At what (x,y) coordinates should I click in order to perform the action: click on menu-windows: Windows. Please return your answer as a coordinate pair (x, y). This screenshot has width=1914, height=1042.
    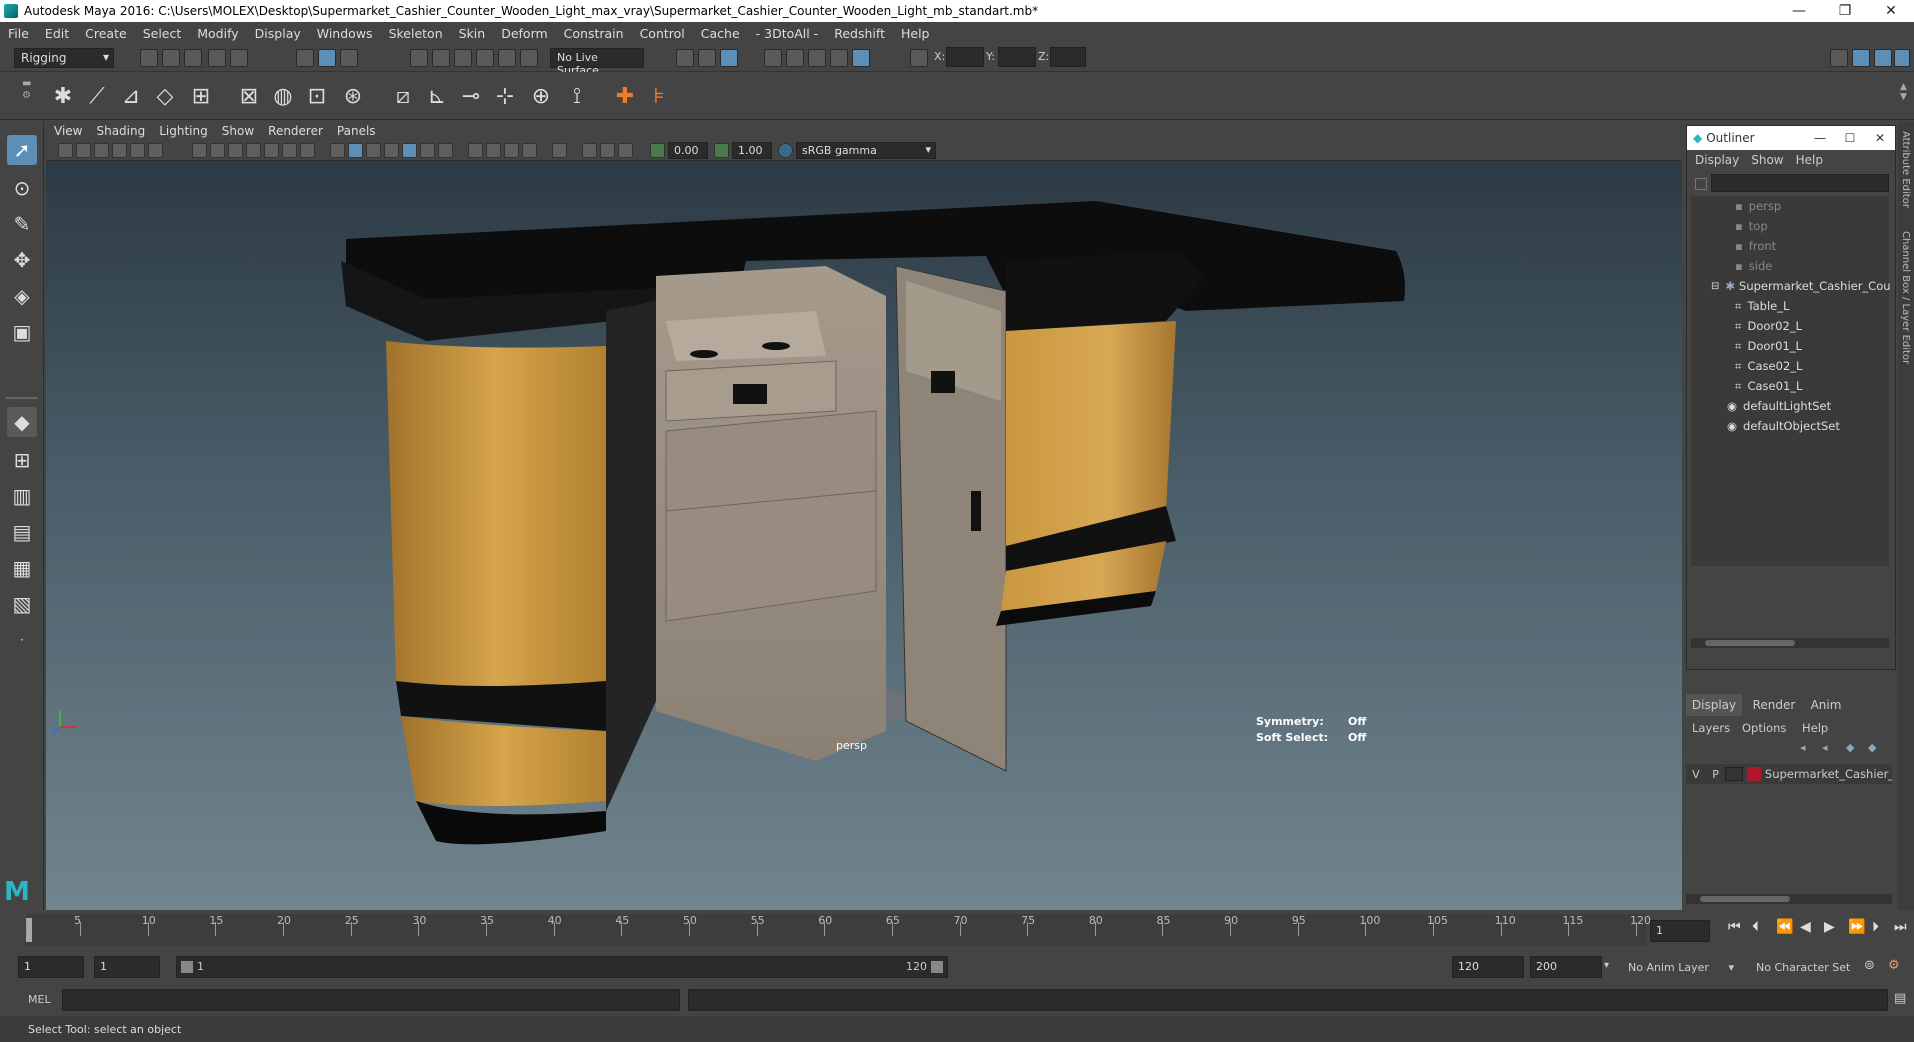
    Looking at the image, I should click on (345, 33).